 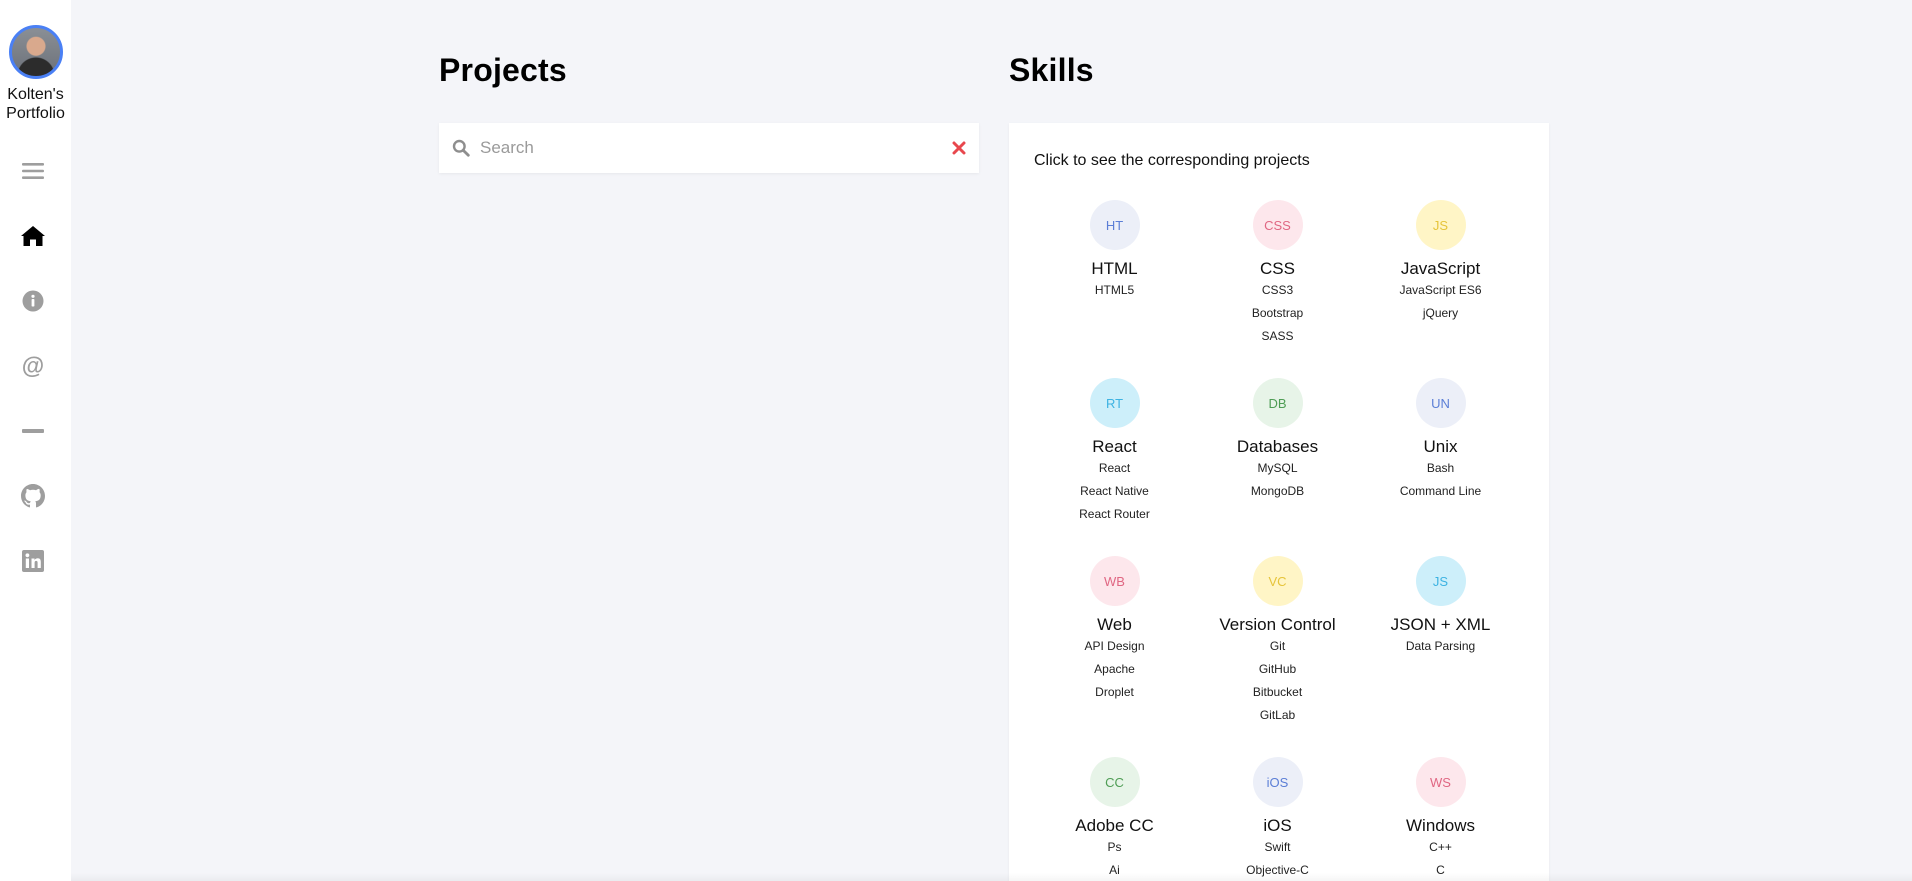 I want to click on skill-subitem: Bash, so click(x=1440, y=468).